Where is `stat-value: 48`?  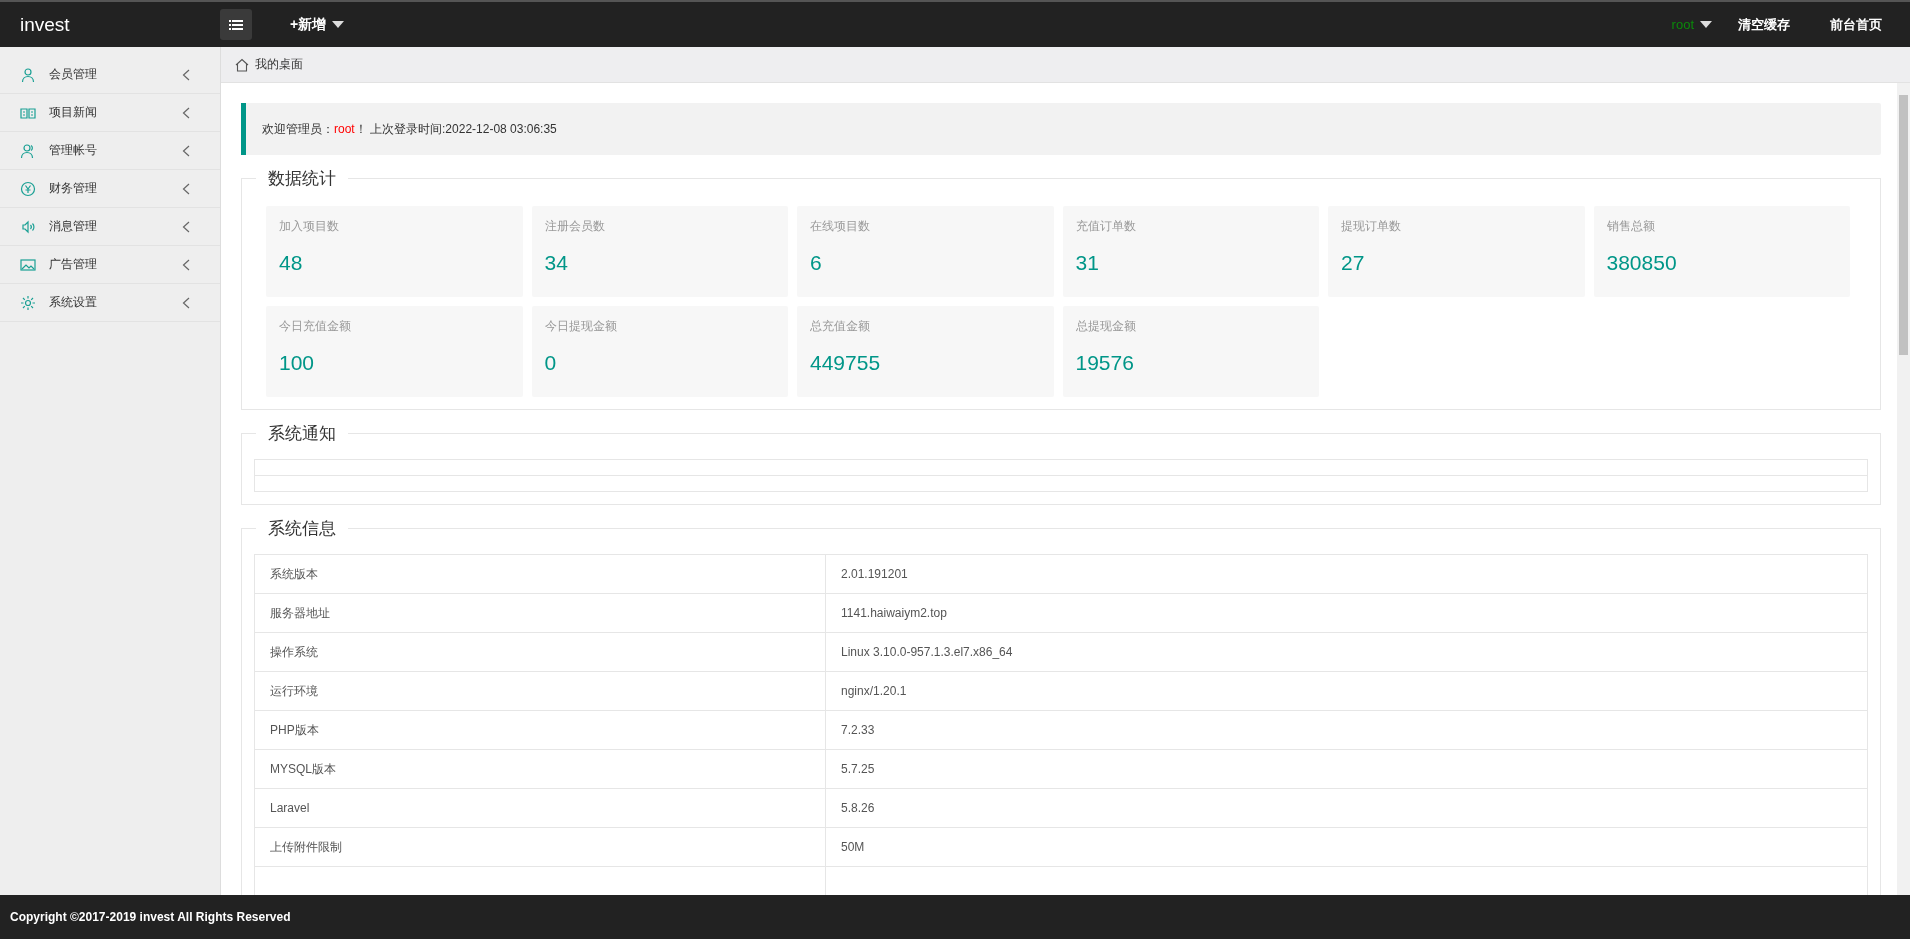
stat-value: 48 is located at coordinates (291, 263).